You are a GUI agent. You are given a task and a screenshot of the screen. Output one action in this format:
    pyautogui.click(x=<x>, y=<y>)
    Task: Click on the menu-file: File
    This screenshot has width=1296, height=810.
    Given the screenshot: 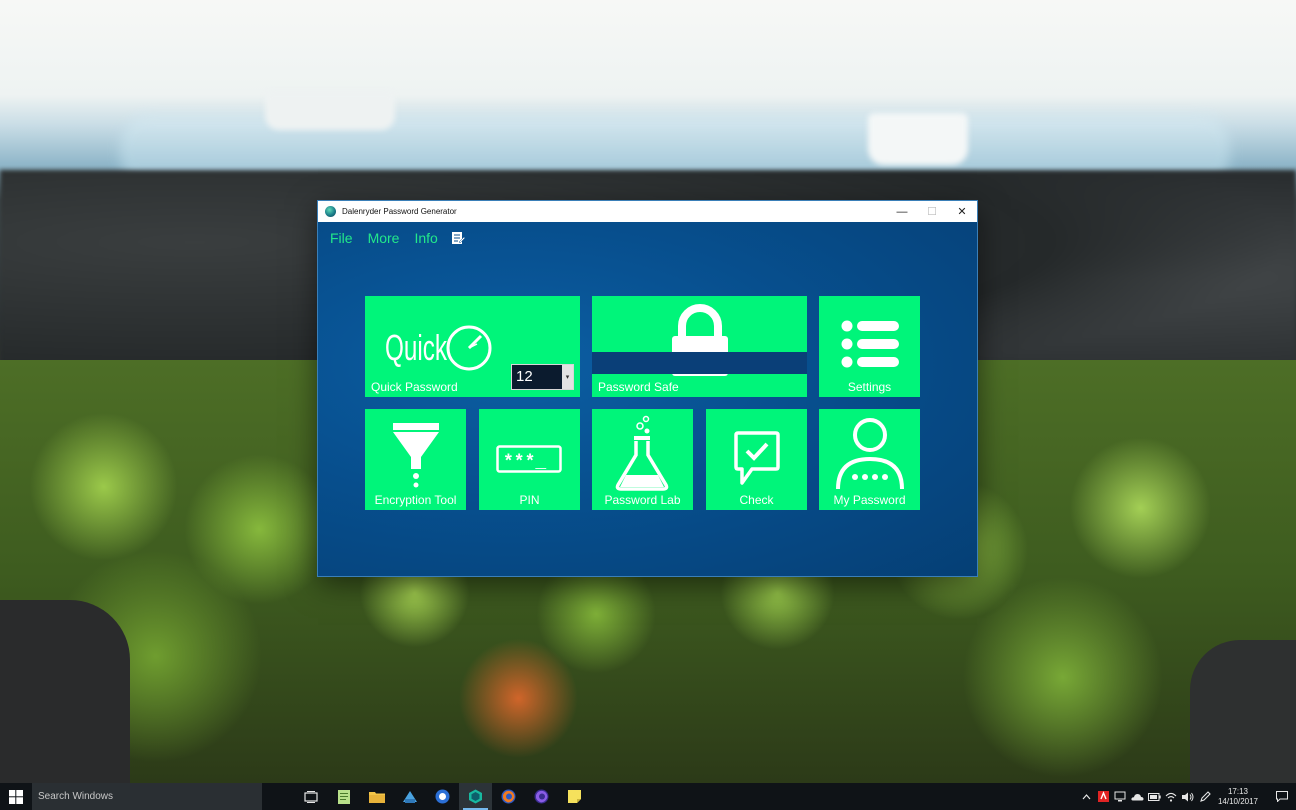 What is the action you would take?
    pyautogui.click(x=341, y=238)
    